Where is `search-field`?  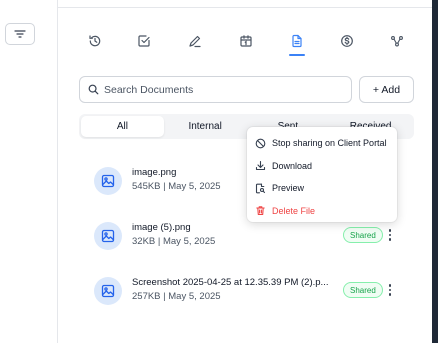
search-field is located at coordinates (215, 89).